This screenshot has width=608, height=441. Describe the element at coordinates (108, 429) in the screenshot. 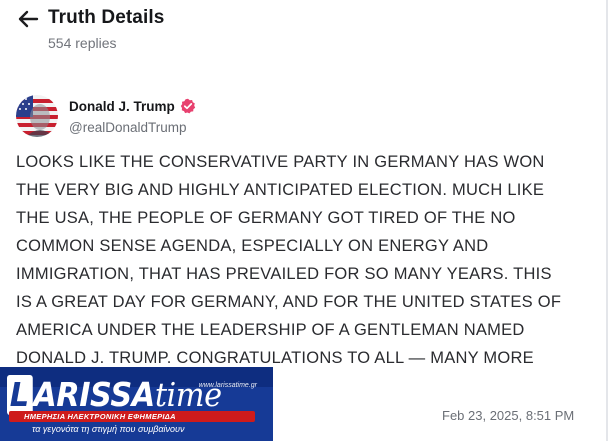

I see `watermark-tagline: τα γεγονότα τη στιγμή που συμβαίνουν` at that location.